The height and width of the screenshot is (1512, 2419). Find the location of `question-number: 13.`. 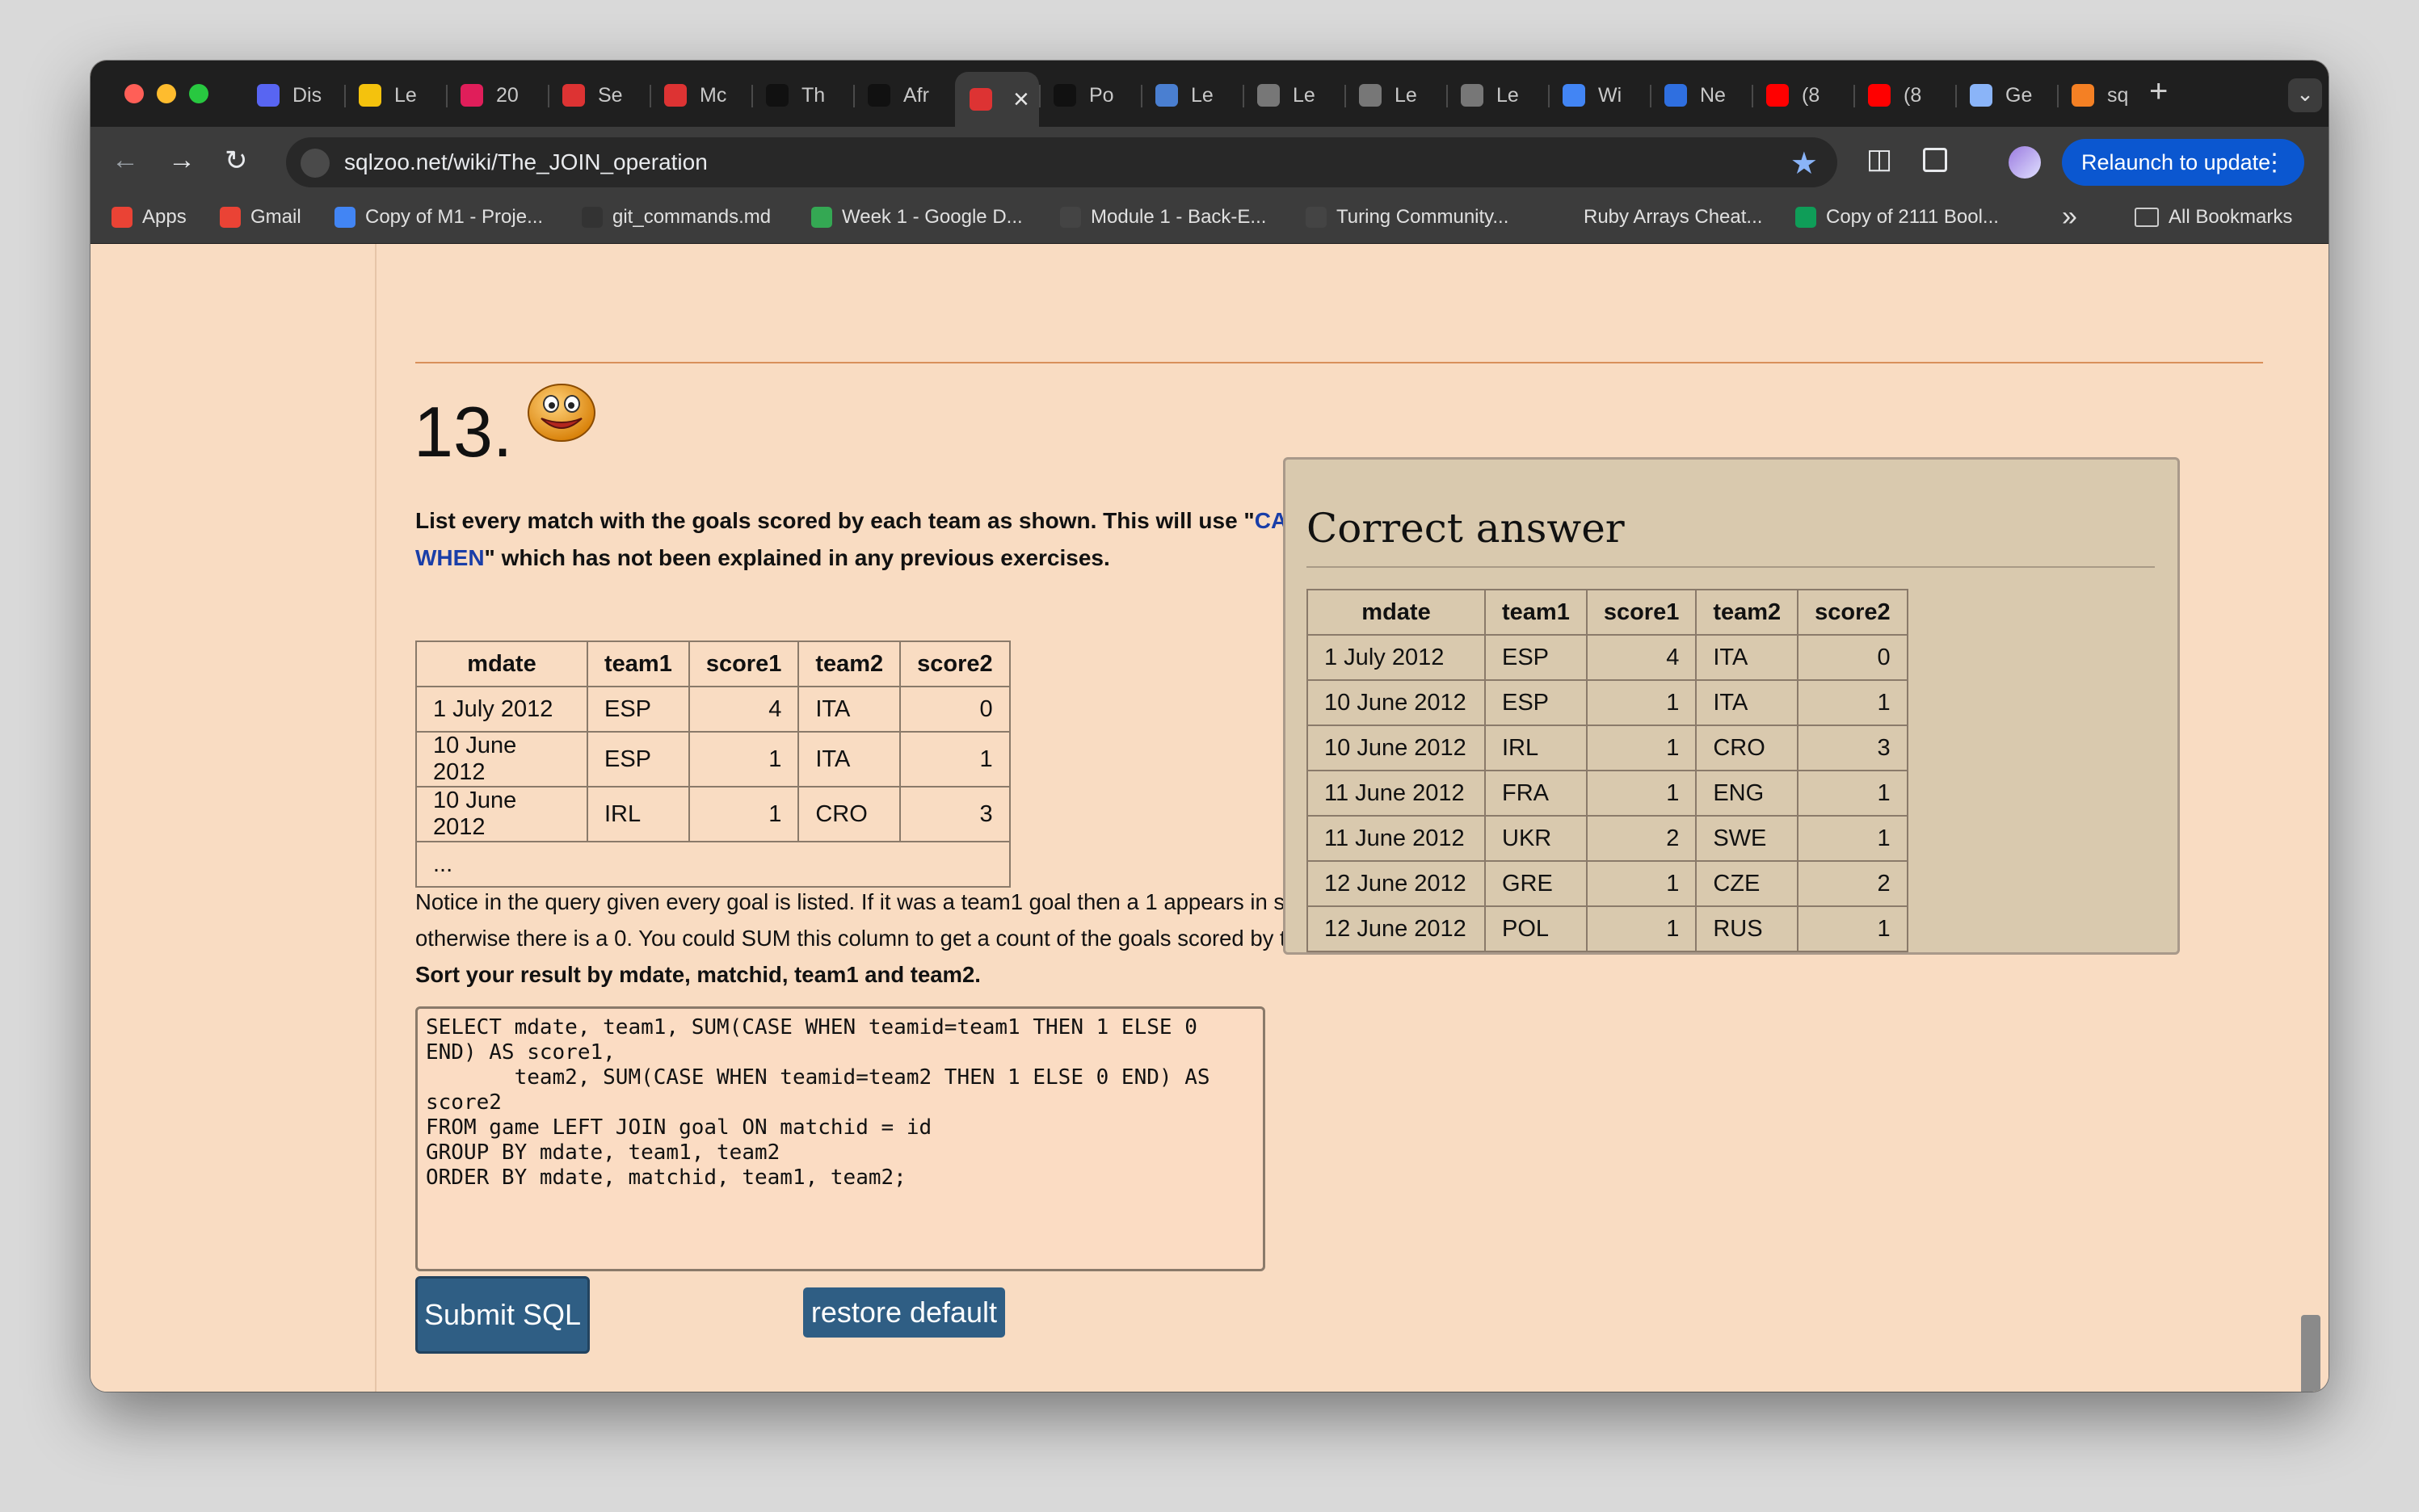

question-number: 13. is located at coordinates (464, 432).